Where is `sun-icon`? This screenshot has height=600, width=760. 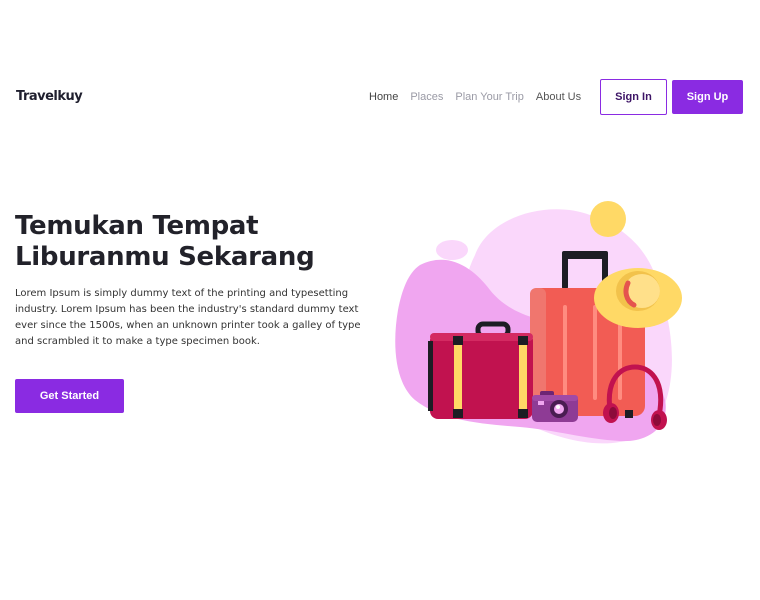
sun-icon is located at coordinates (608, 219).